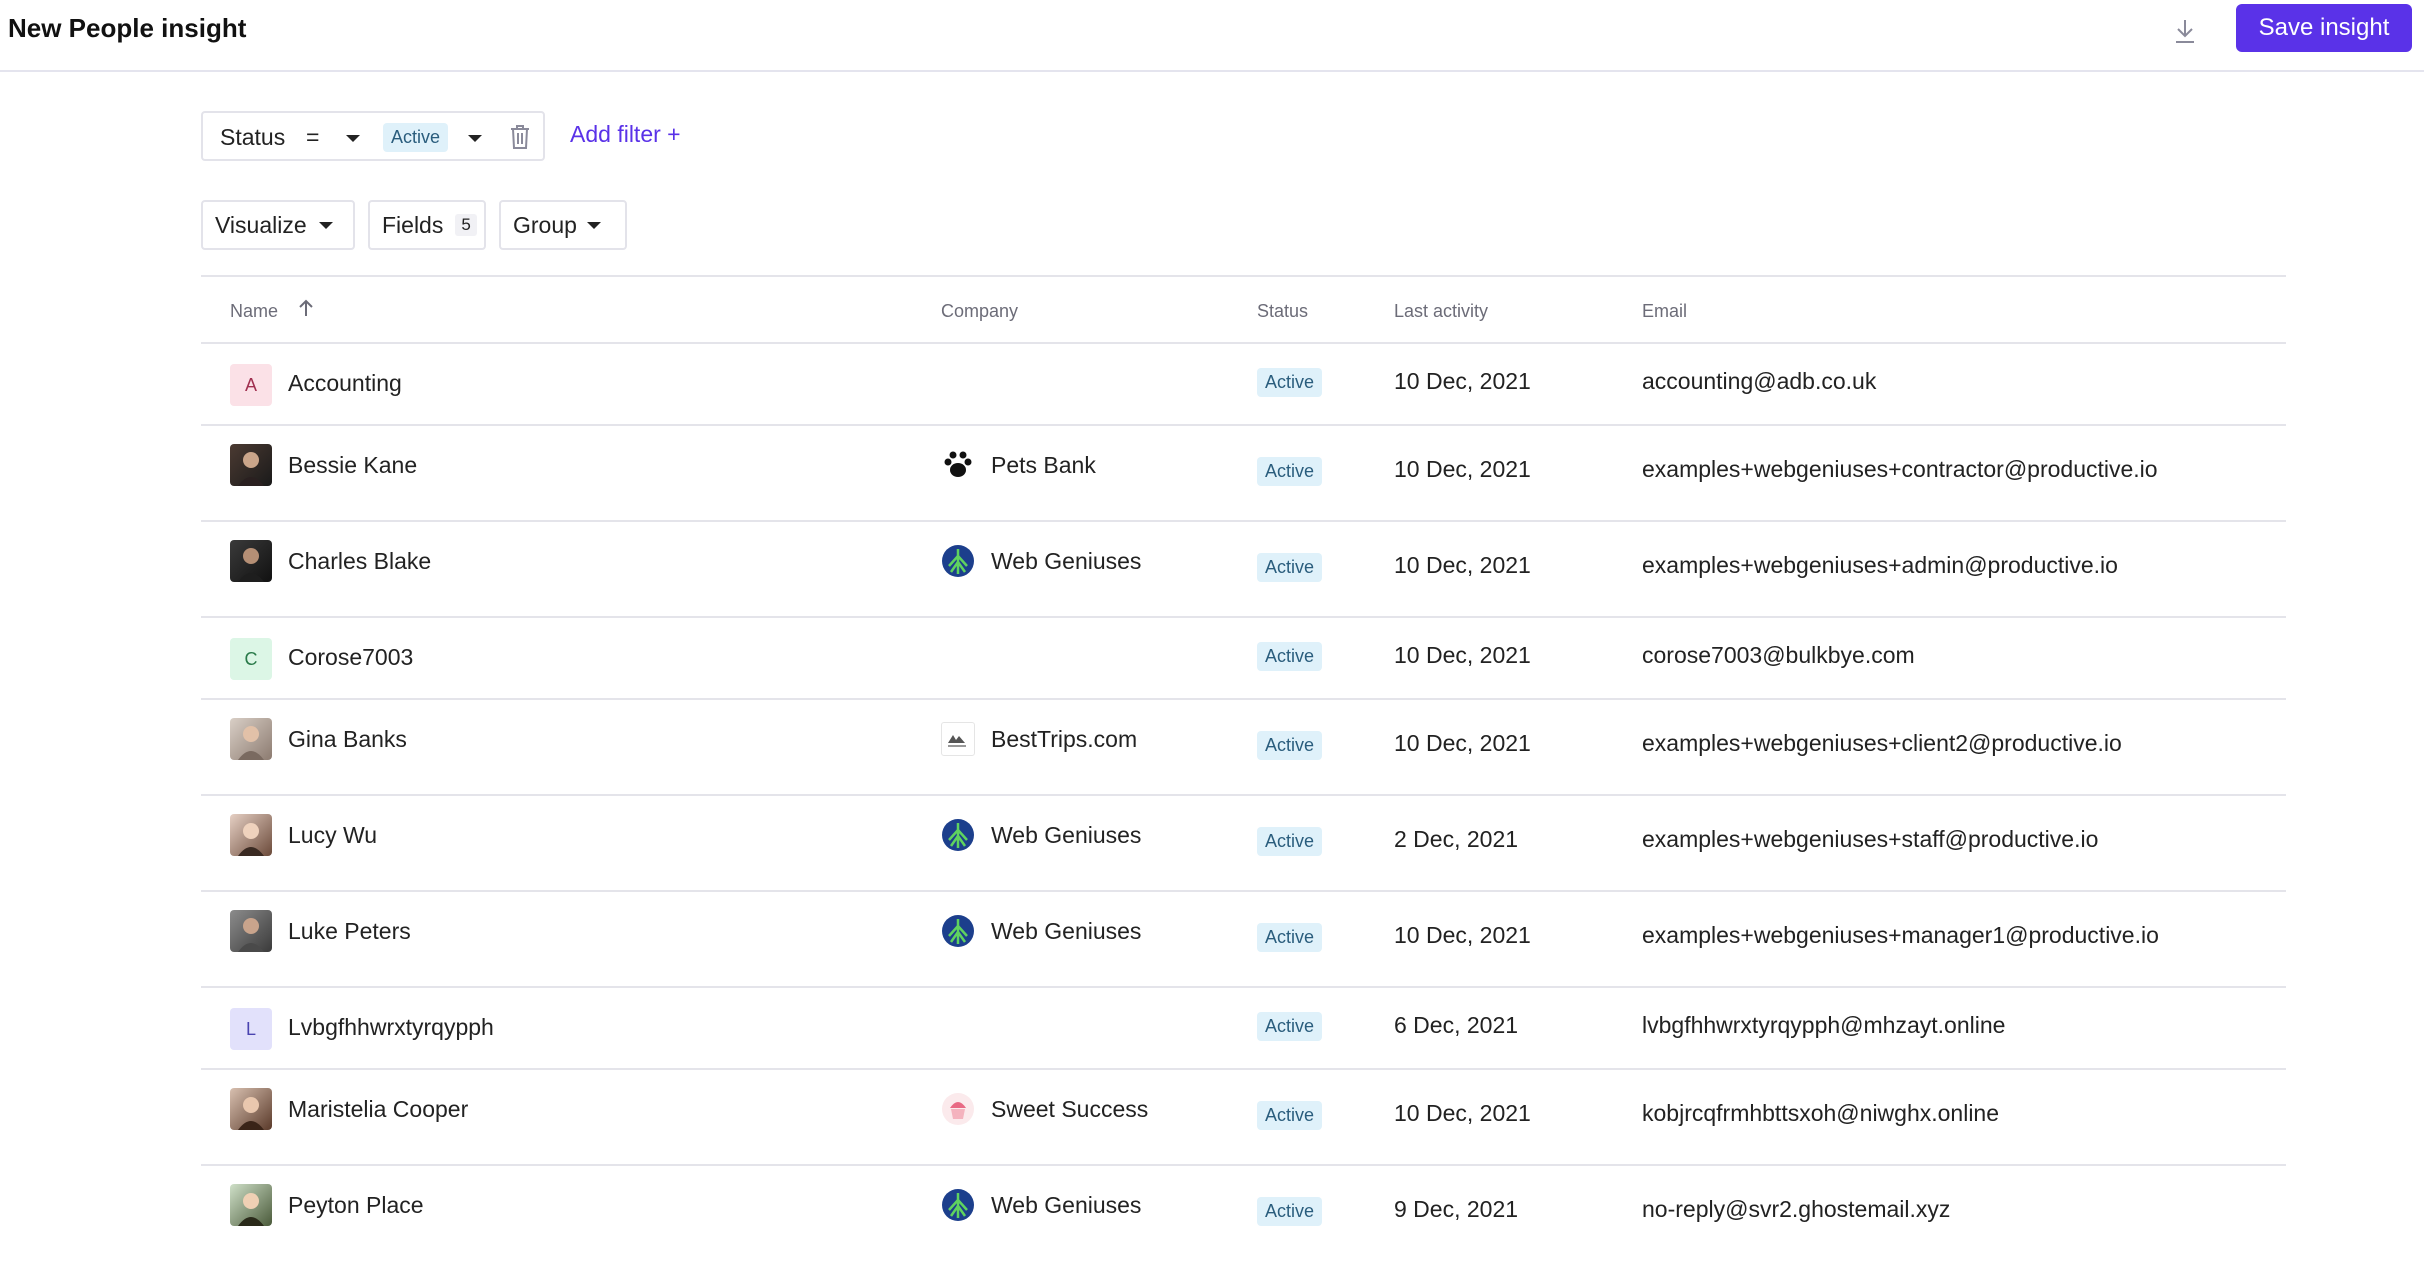  What do you see at coordinates (373, 136) in the screenshot?
I see `status-filter: Status = Active` at bounding box center [373, 136].